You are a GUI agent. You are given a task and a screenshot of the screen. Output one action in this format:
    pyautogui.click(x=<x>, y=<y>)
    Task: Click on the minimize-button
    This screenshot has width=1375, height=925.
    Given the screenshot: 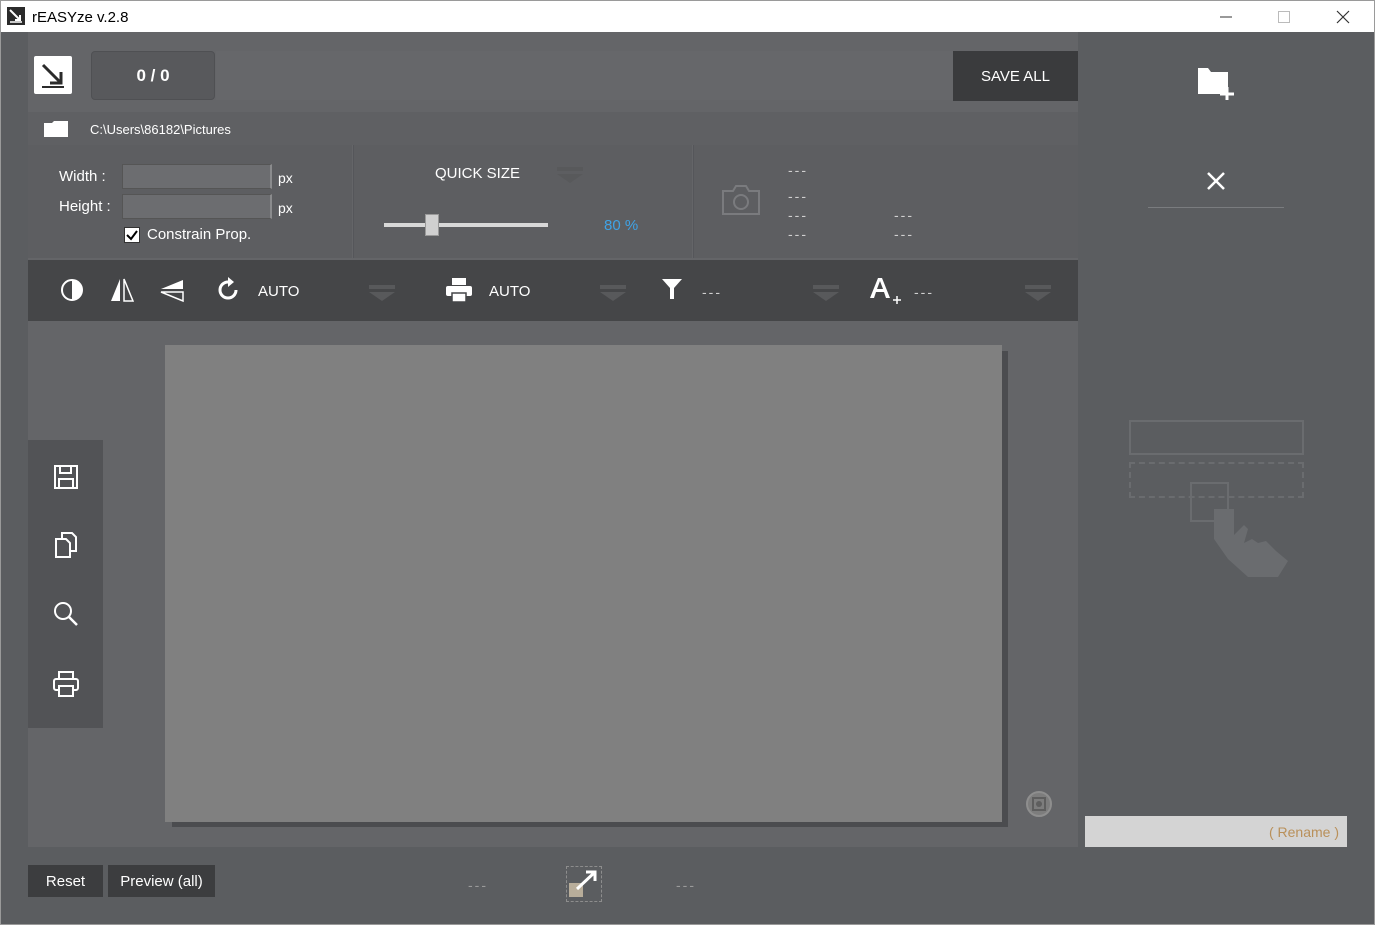 What is the action you would take?
    pyautogui.click(x=1226, y=16)
    